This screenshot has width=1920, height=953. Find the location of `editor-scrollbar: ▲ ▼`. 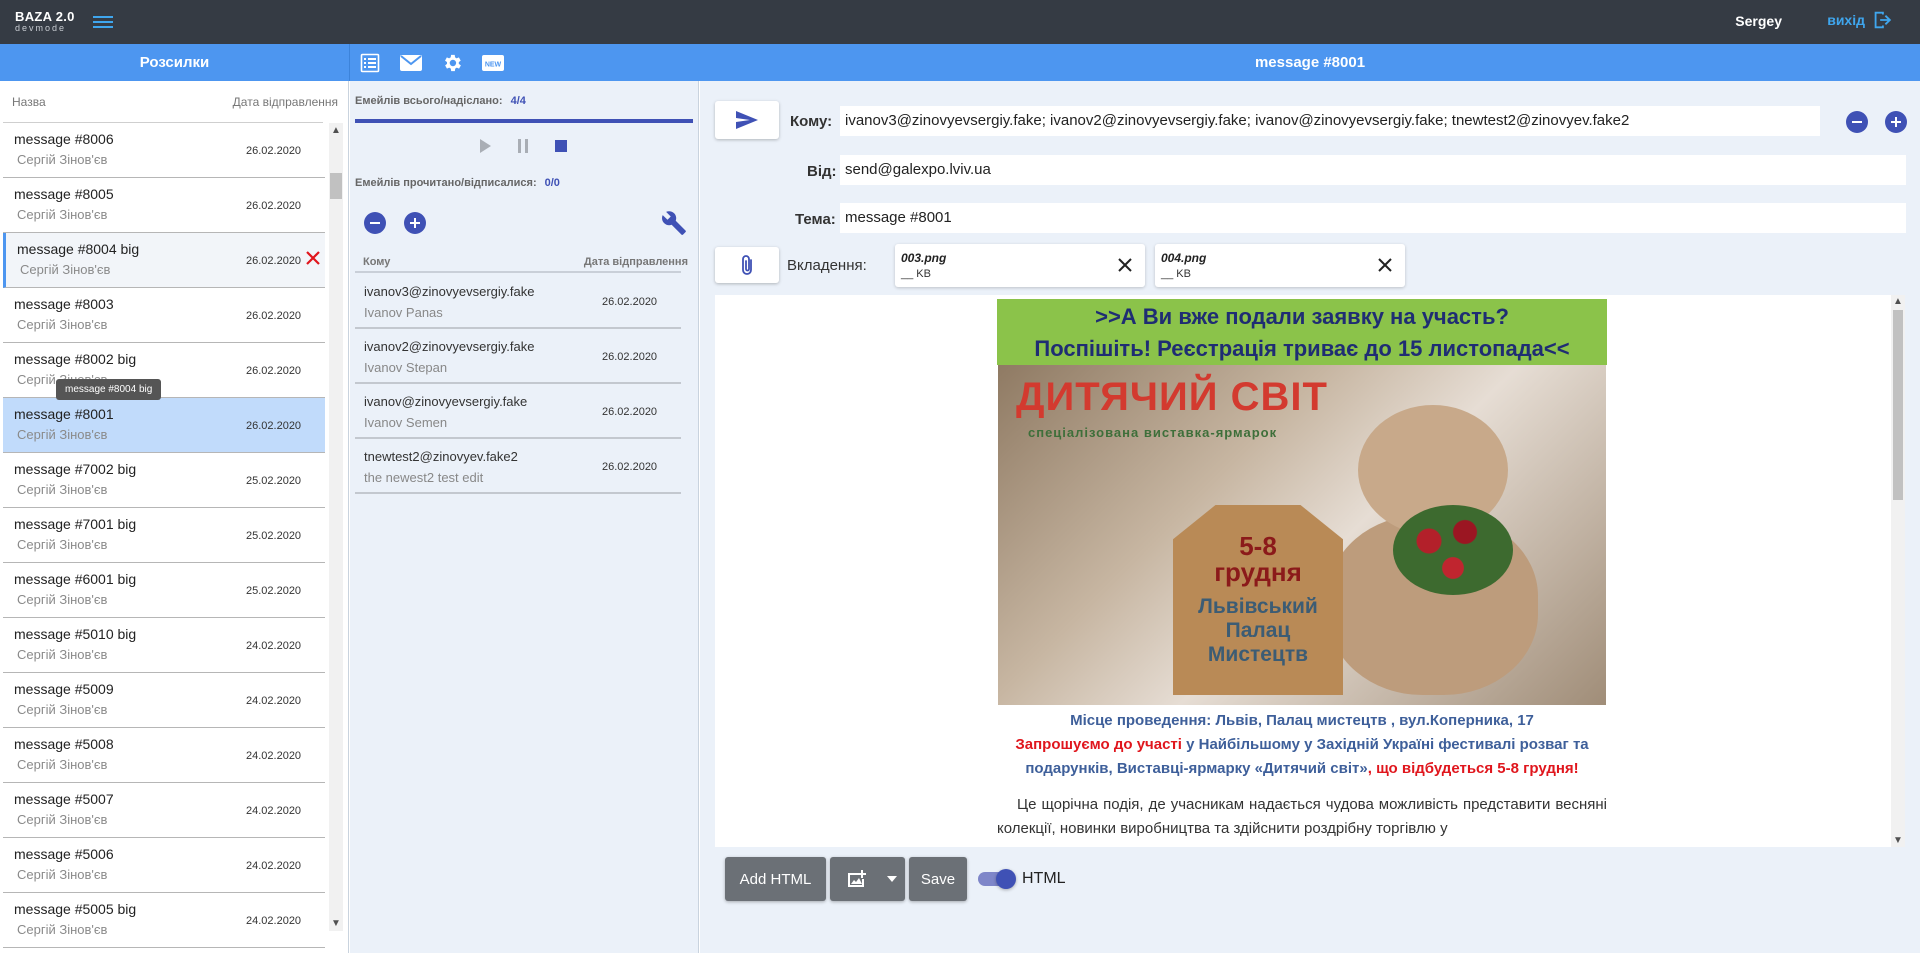

editor-scrollbar: ▲ ▼ is located at coordinates (1898, 571).